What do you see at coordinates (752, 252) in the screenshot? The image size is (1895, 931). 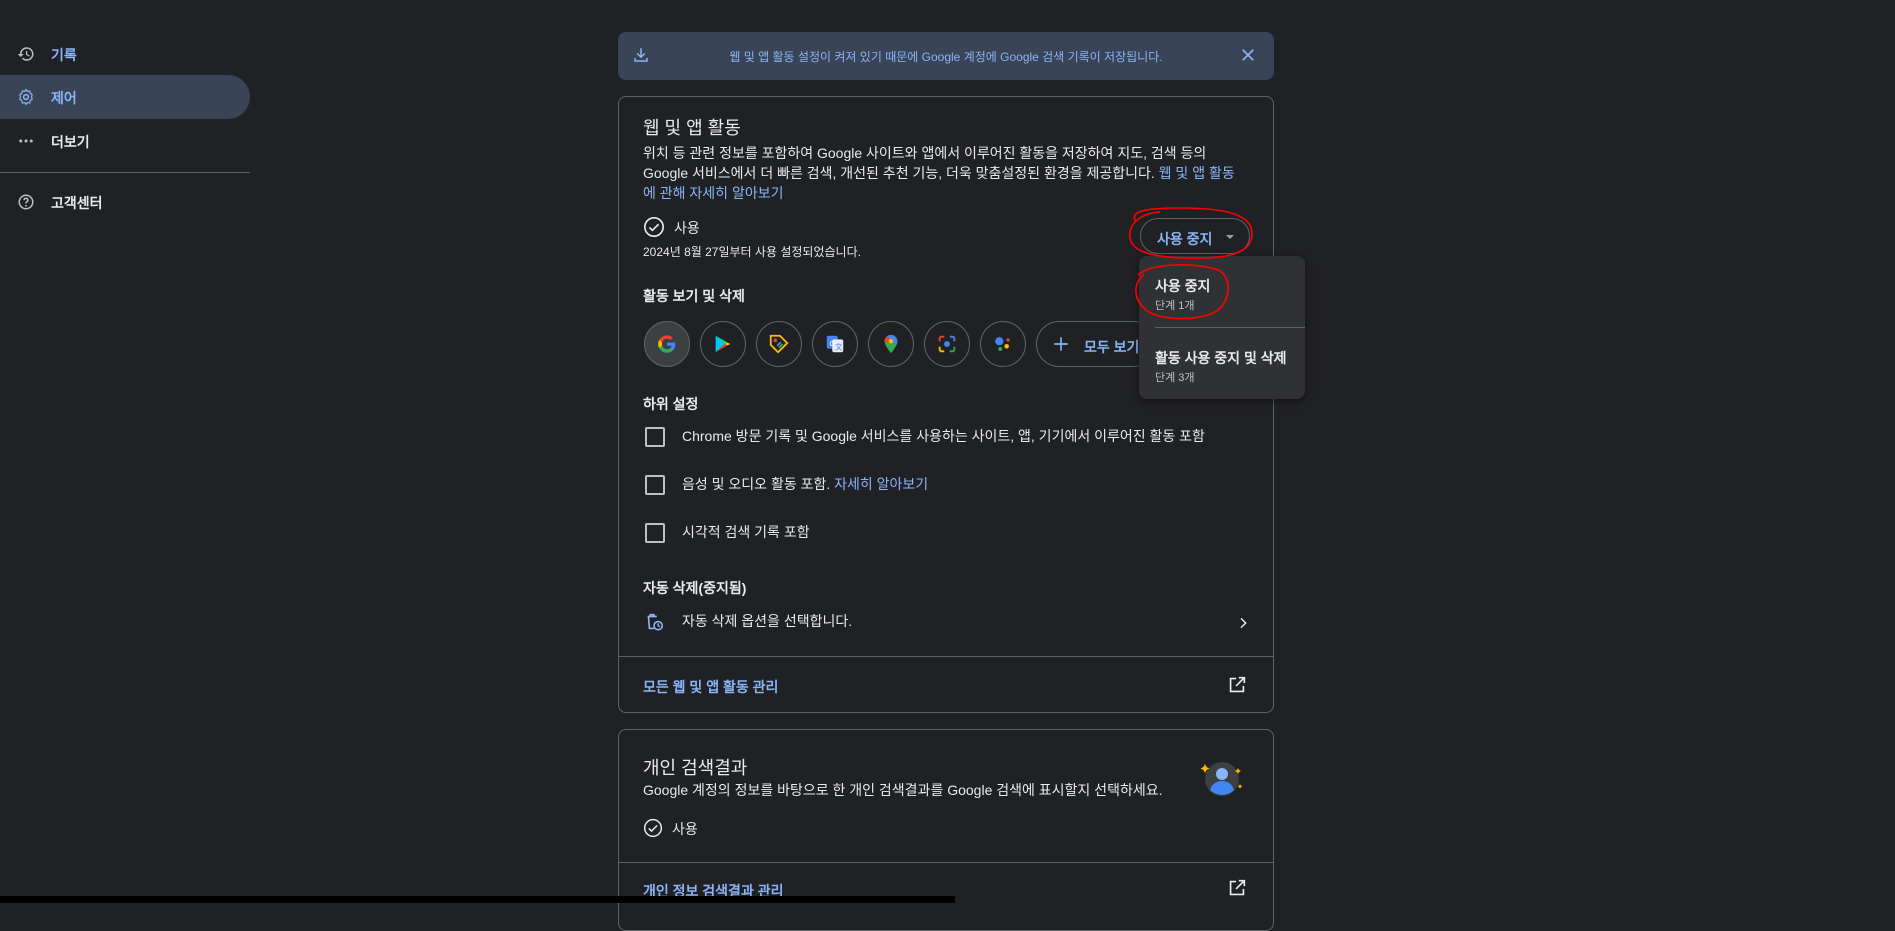 I see `status-since: 2024년 8월 27일부터 사용 설정되었습니다.` at bounding box center [752, 252].